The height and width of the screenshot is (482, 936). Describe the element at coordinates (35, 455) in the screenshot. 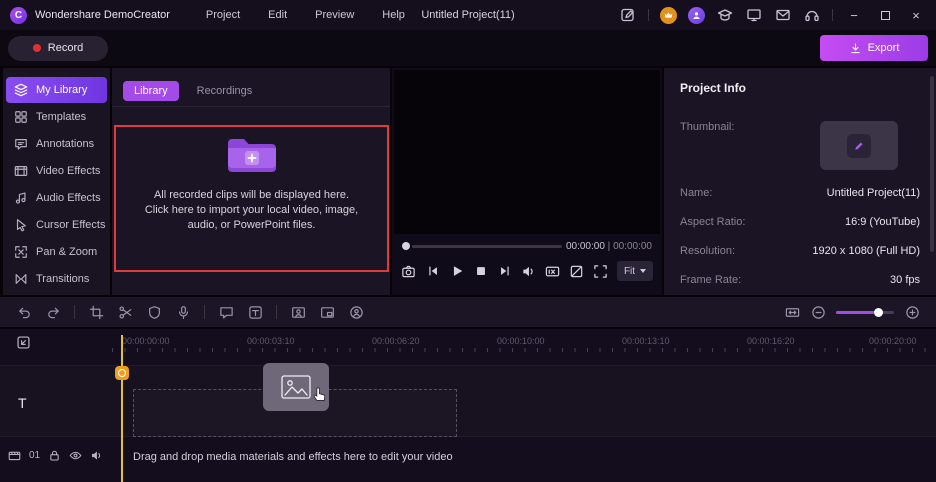

I see `track-number: 01` at that location.